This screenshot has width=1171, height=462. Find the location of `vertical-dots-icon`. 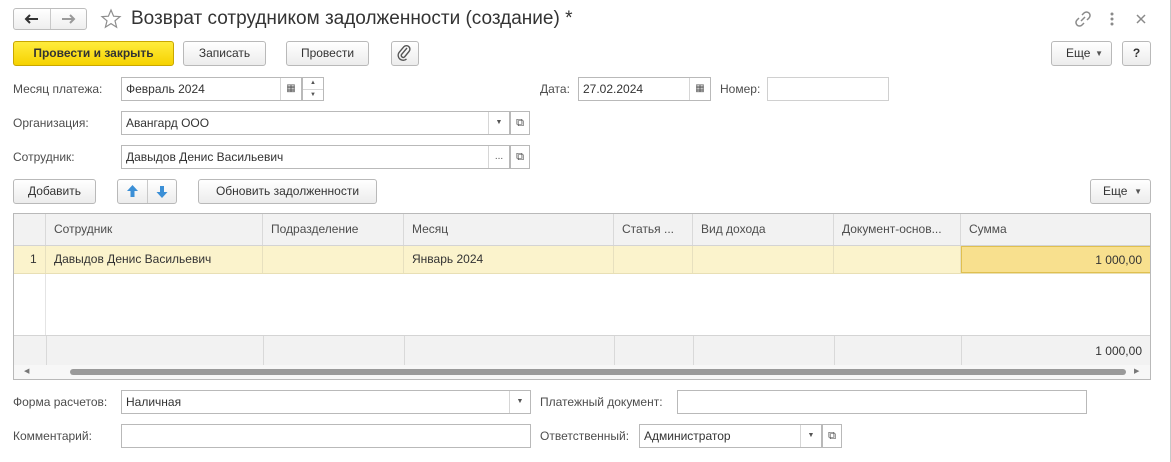

vertical-dots-icon is located at coordinates (1112, 19).